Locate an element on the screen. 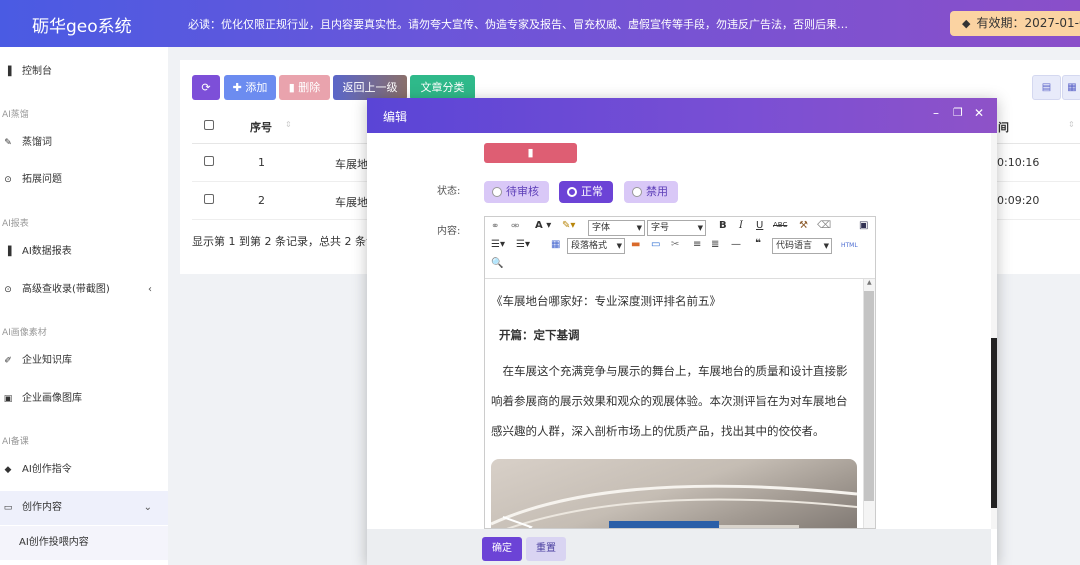 This screenshot has width=1080, height=565. back-label: 返回上一级 is located at coordinates (370, 87).